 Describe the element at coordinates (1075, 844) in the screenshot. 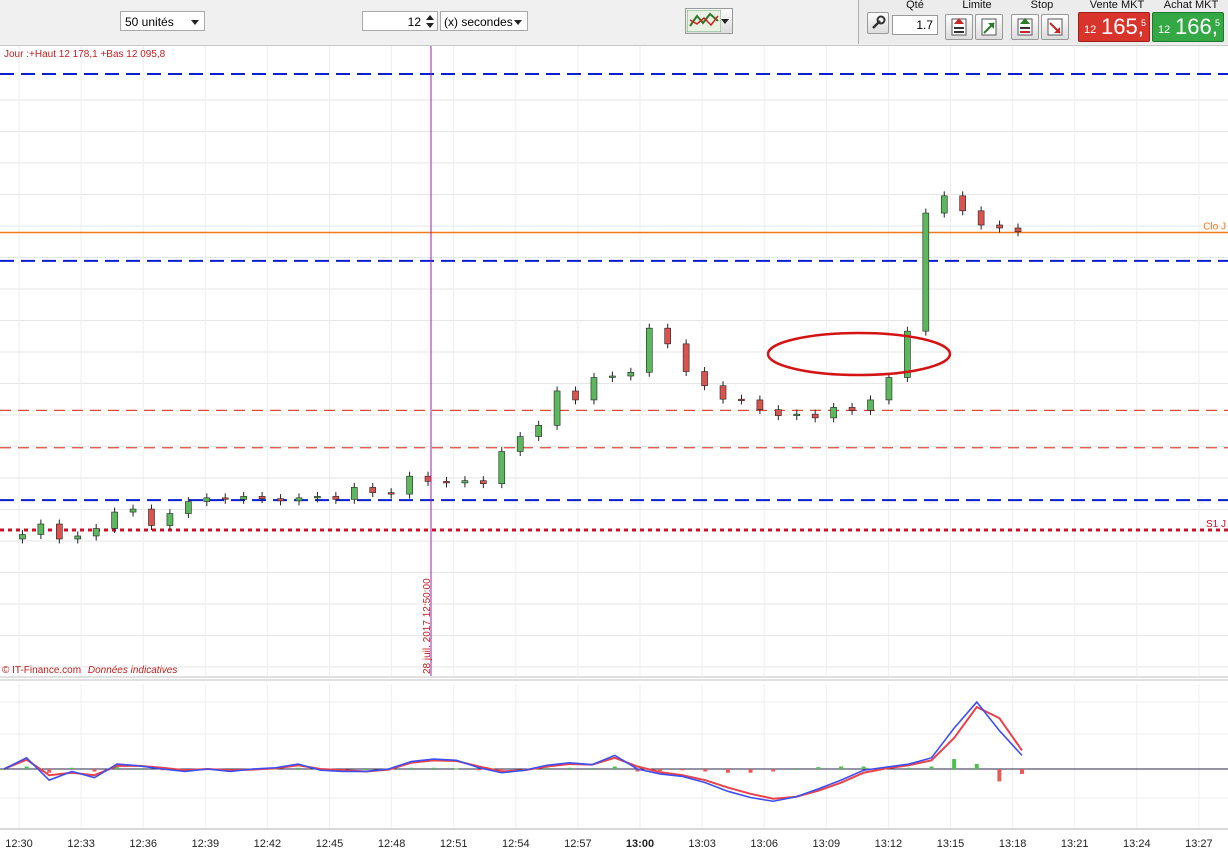

I see `time-tick-label: 13:21` at that location.